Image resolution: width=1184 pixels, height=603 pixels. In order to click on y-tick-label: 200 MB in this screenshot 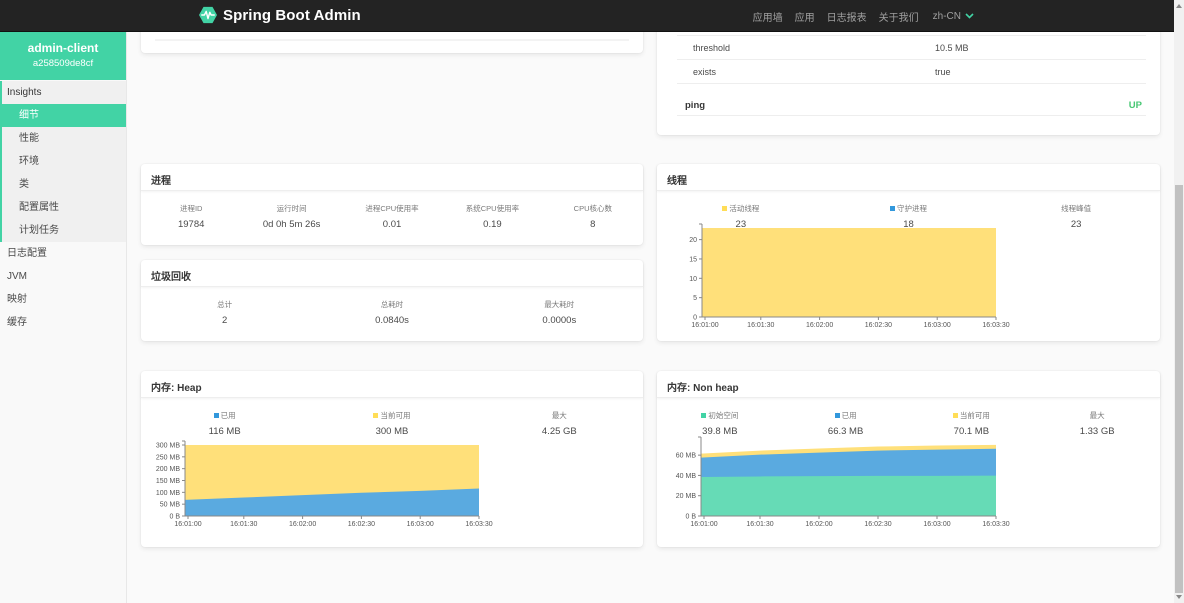, I will do `click(168, 469)`.